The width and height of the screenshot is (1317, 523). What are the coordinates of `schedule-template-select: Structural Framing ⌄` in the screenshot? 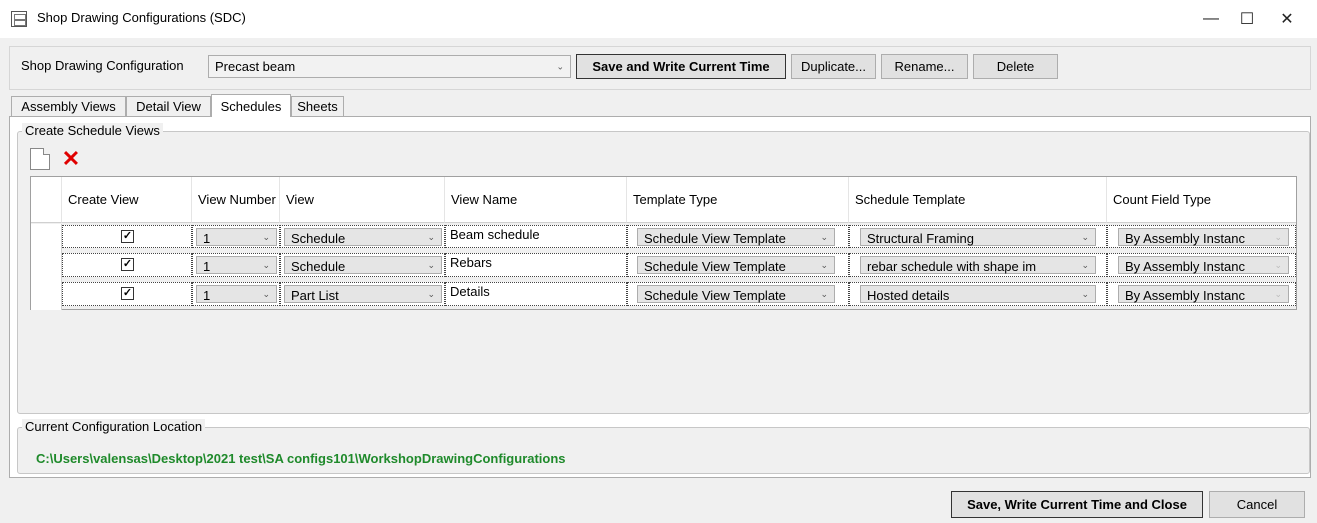 It's located at (978, 237).